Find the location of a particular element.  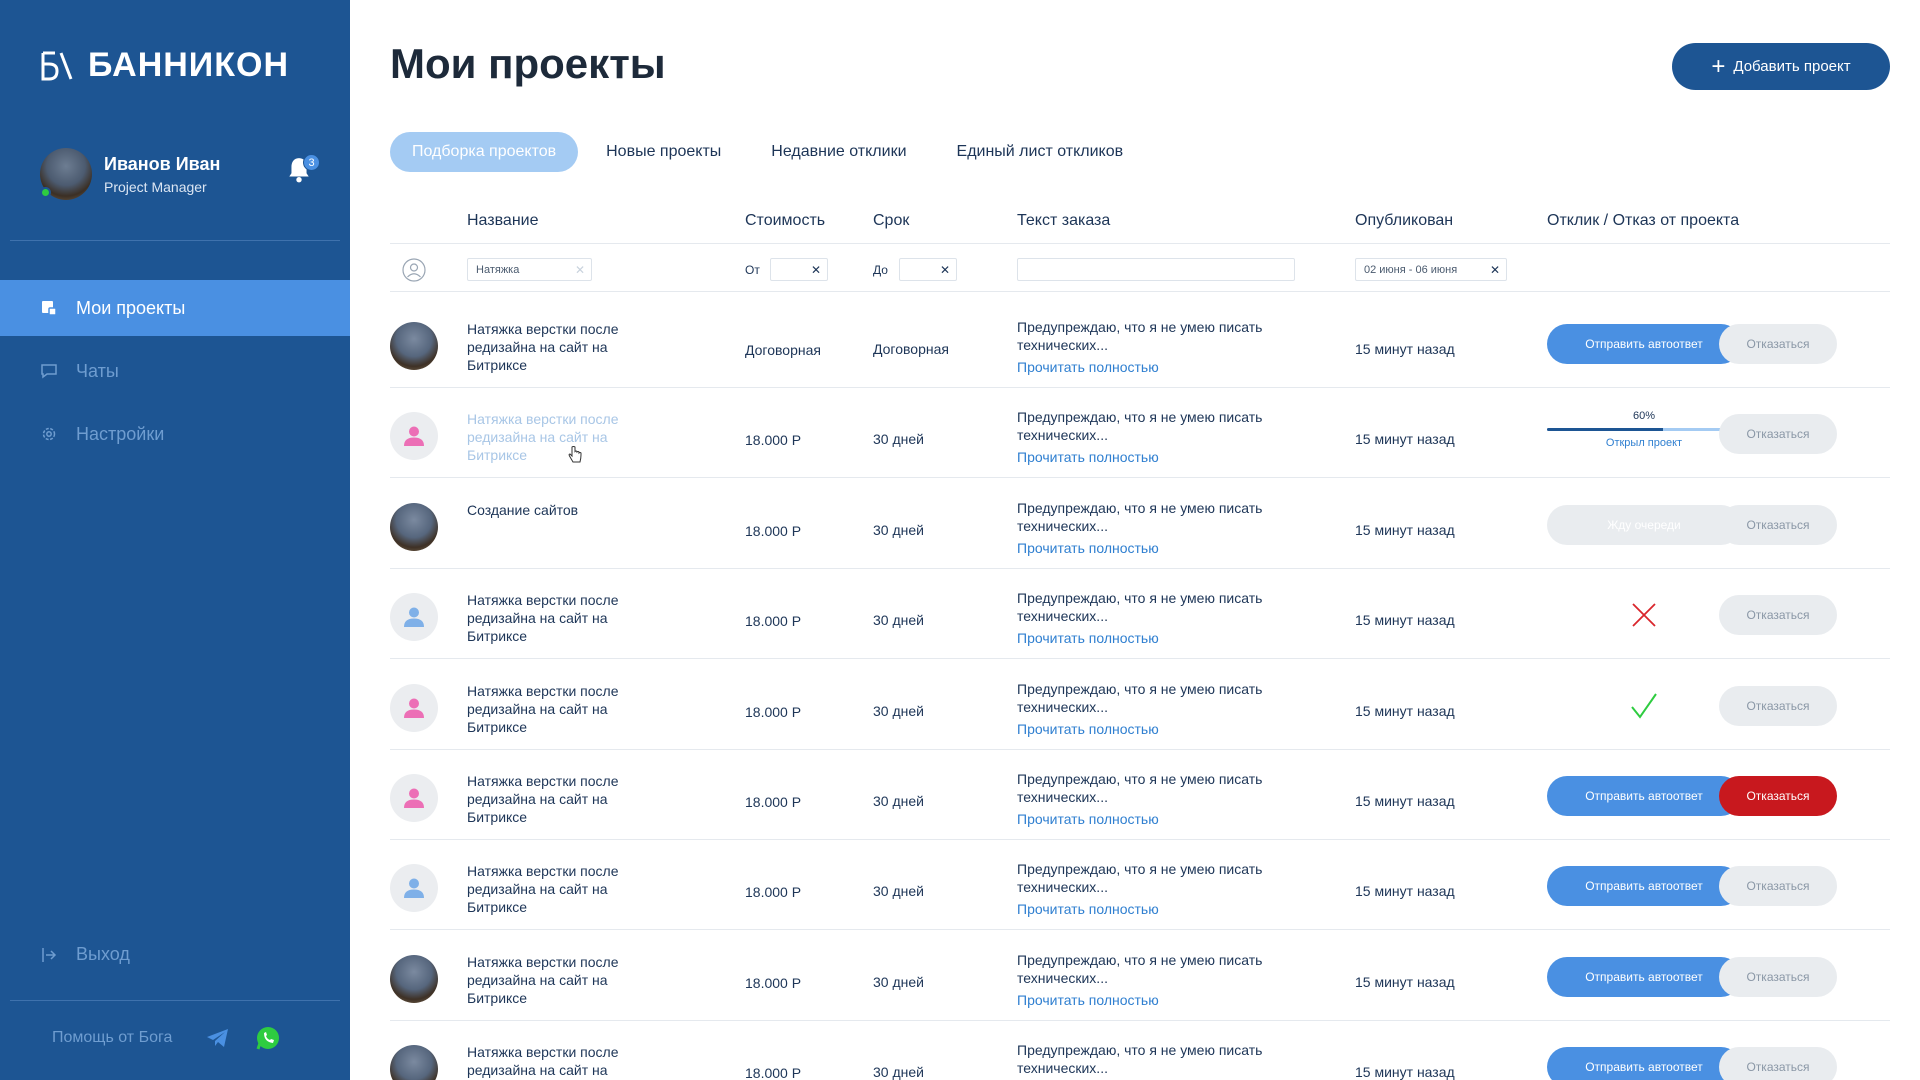

term-to-input: ✕ is located at coordinates (928, 269).